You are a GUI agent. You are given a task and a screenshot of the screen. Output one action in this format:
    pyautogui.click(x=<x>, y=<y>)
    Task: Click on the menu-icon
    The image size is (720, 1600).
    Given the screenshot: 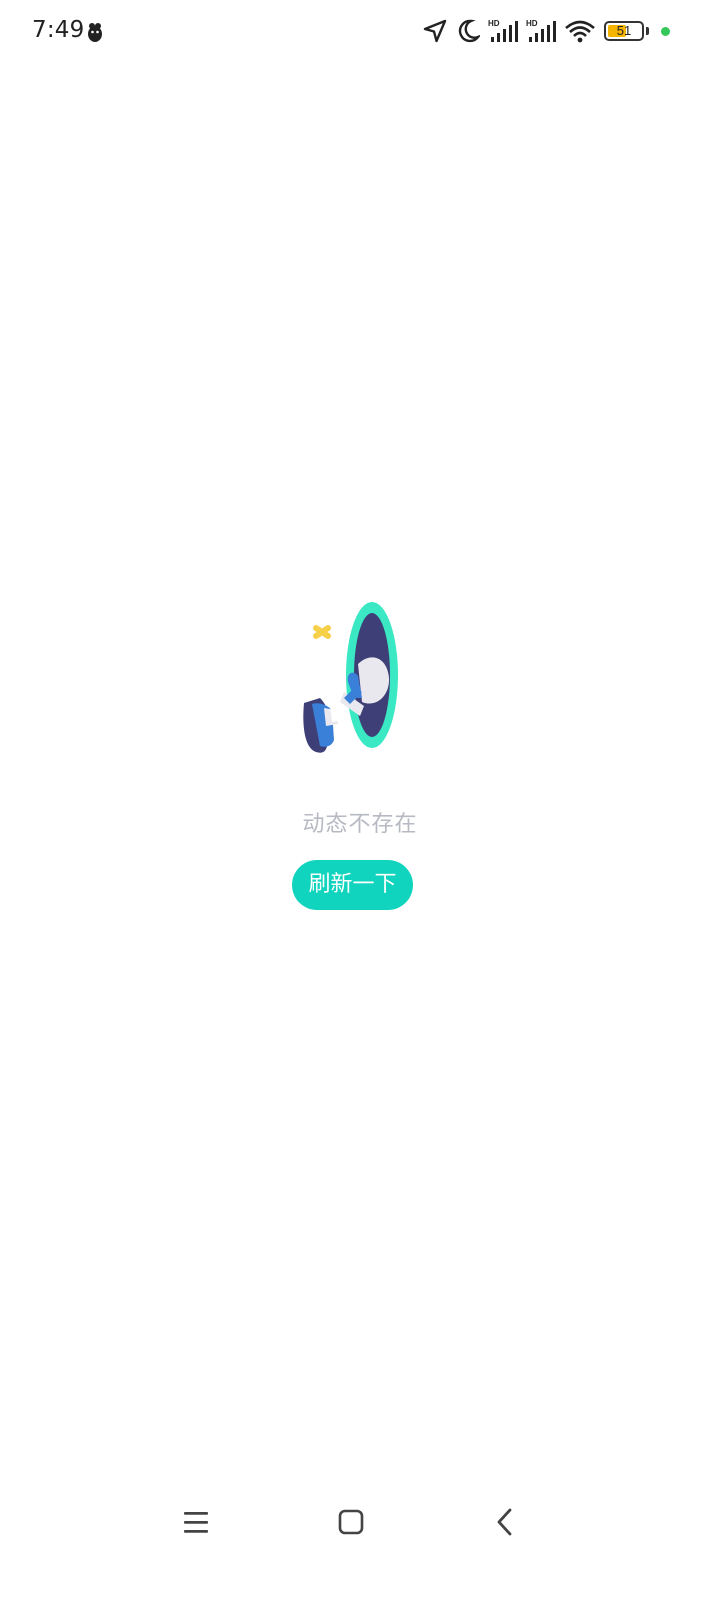 What is the action you would take?
    pyautogui.click(x=197, y=1522)
    